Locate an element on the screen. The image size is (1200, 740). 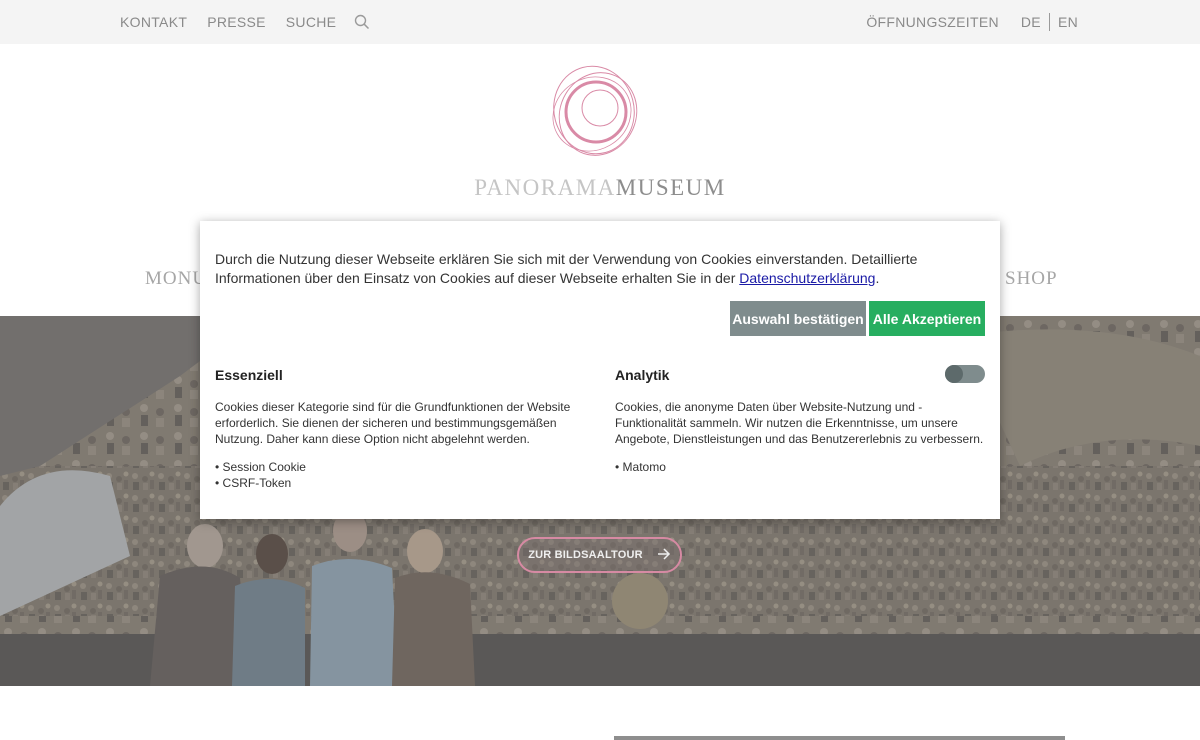
language-en: EN is located at coordinates (1068, 22).